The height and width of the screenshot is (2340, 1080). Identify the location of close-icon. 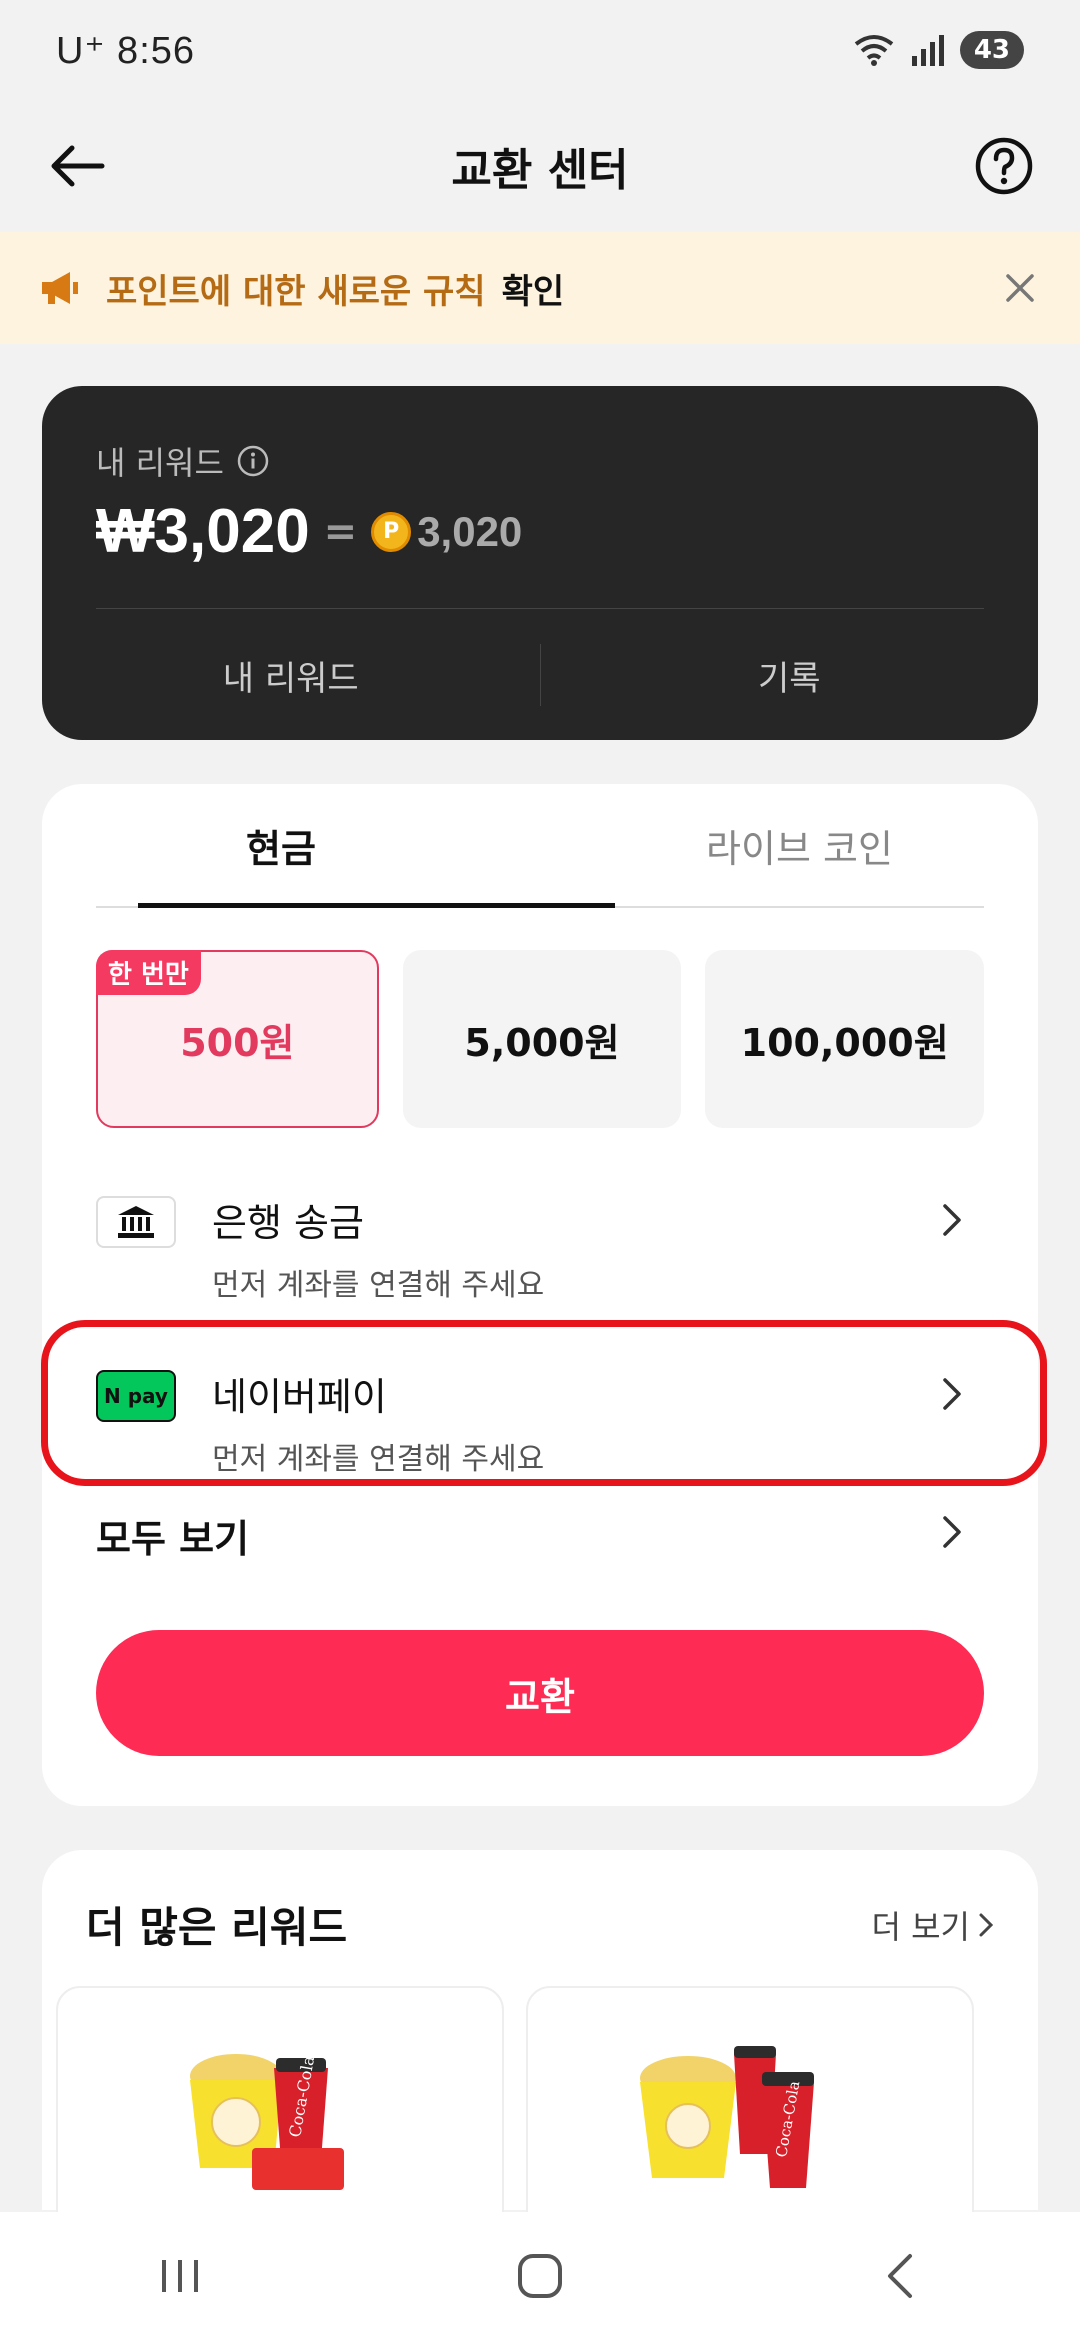
(1020, 288).